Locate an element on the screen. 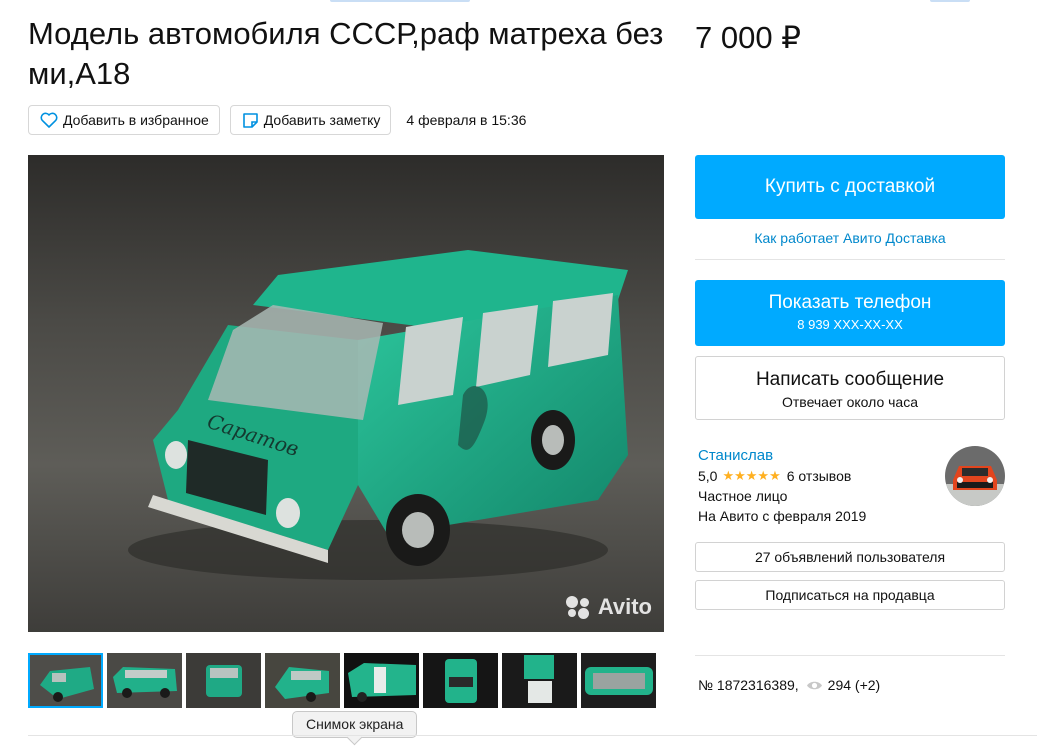  buy-with-delivery-button: Купить с доставкой is located at coordinates (850, 187).